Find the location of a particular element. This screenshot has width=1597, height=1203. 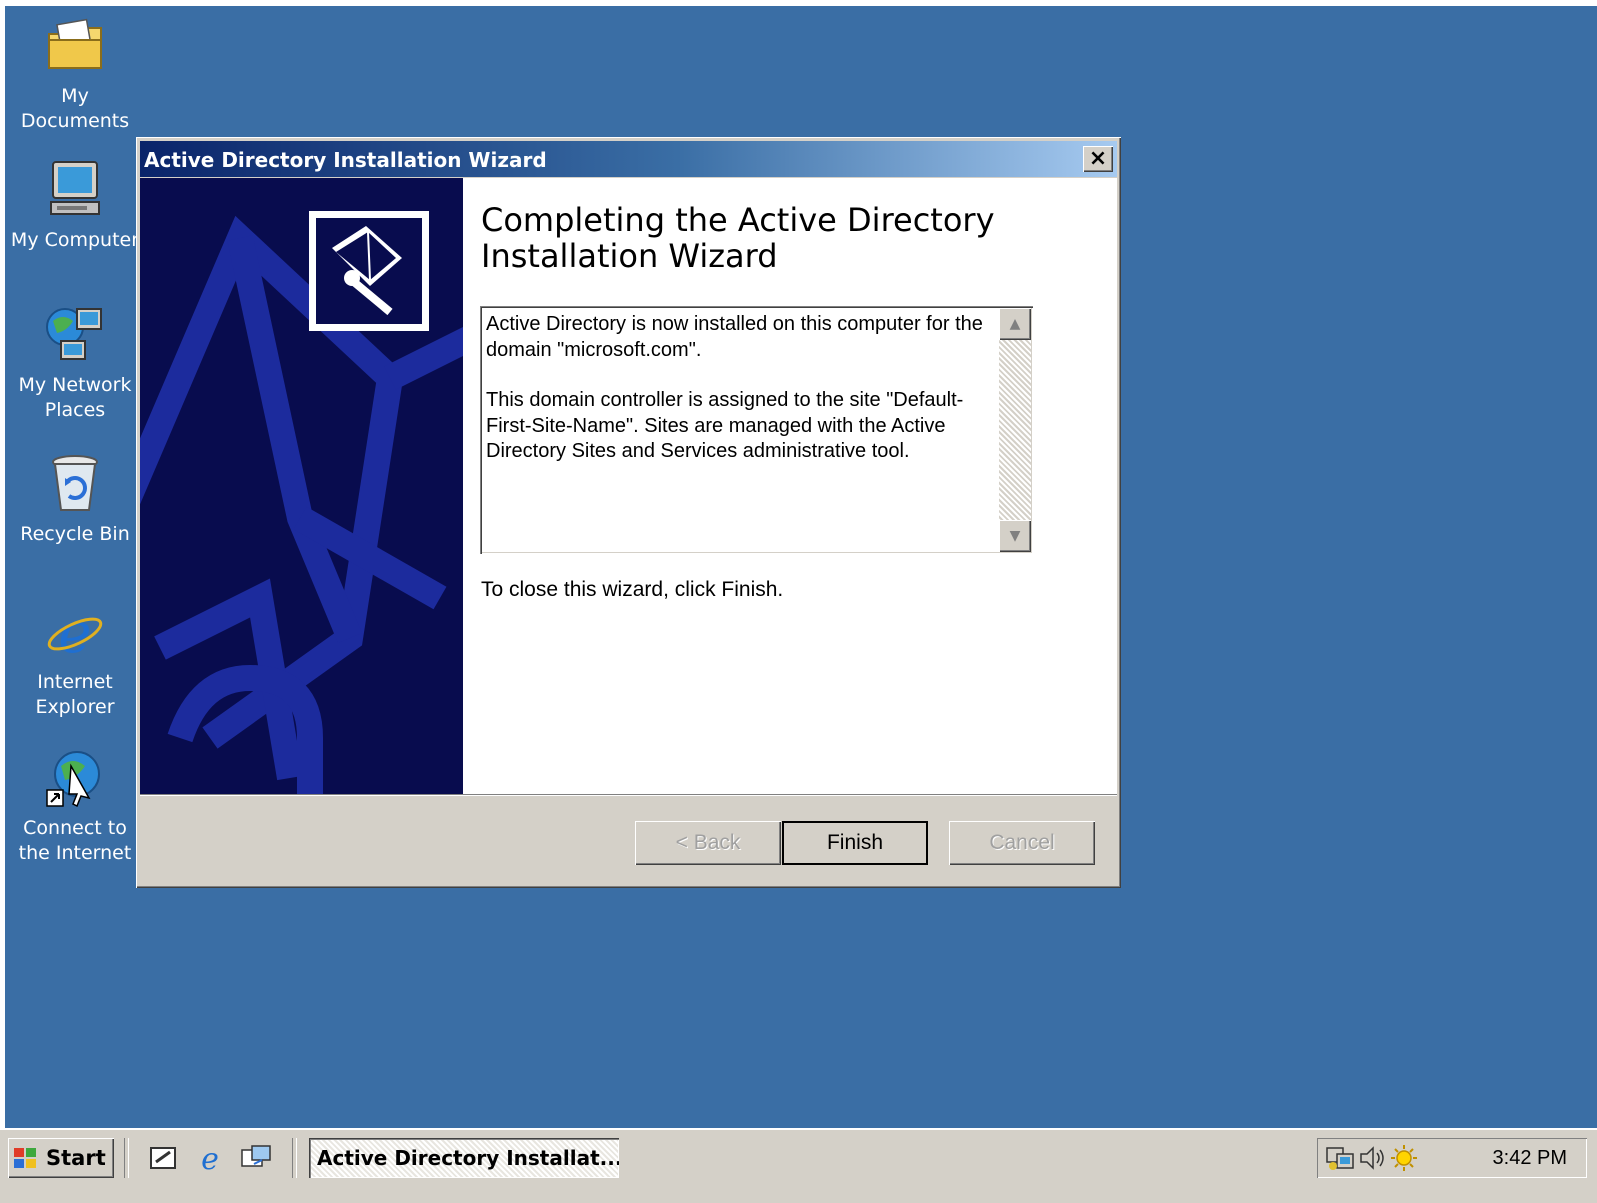

back-button: < Back is located at coordinates (708, 843).